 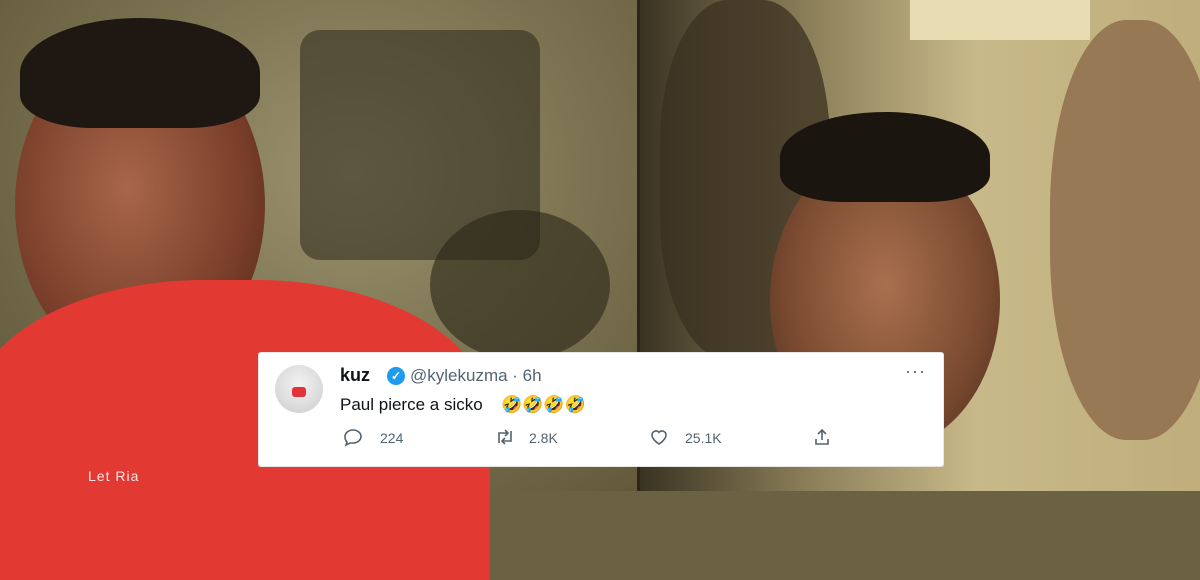 What do you see at coordinates (353, 439) in the screenshot?
I see `reply-icon` at bounding box center [353, 439].